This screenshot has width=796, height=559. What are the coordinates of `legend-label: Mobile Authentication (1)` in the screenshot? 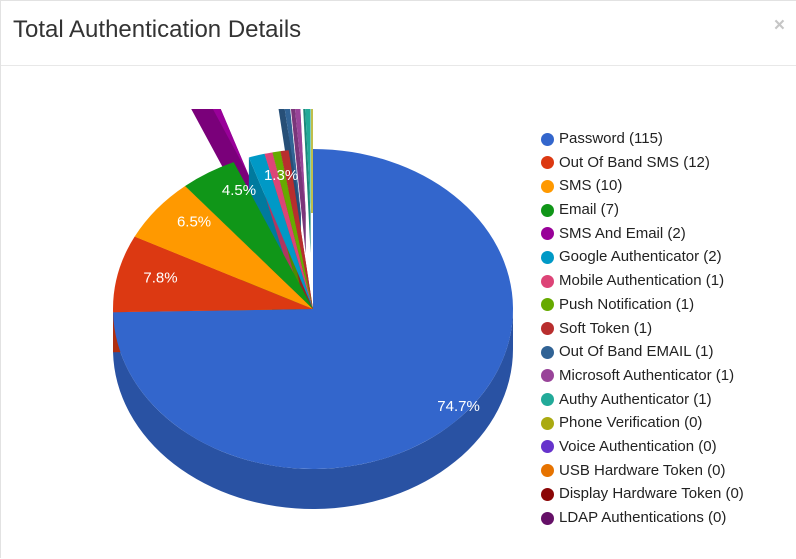 It's located at (641, 281).